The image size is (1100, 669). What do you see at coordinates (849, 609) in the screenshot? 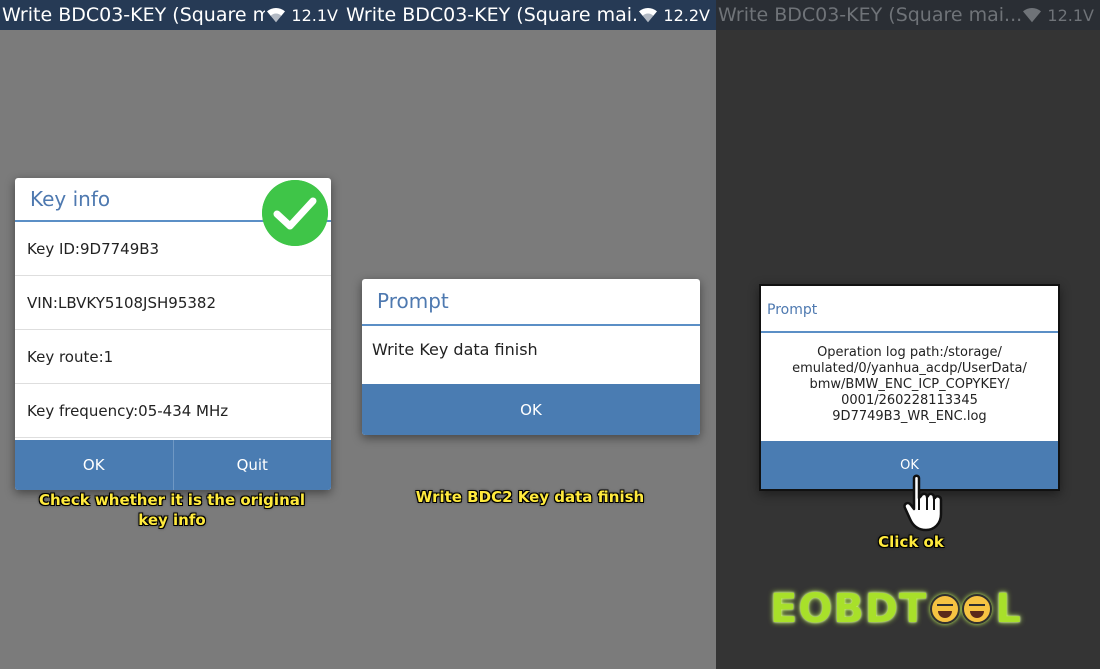
I see `logo-text-start: EOBDT` at bounding box center [849, 609].